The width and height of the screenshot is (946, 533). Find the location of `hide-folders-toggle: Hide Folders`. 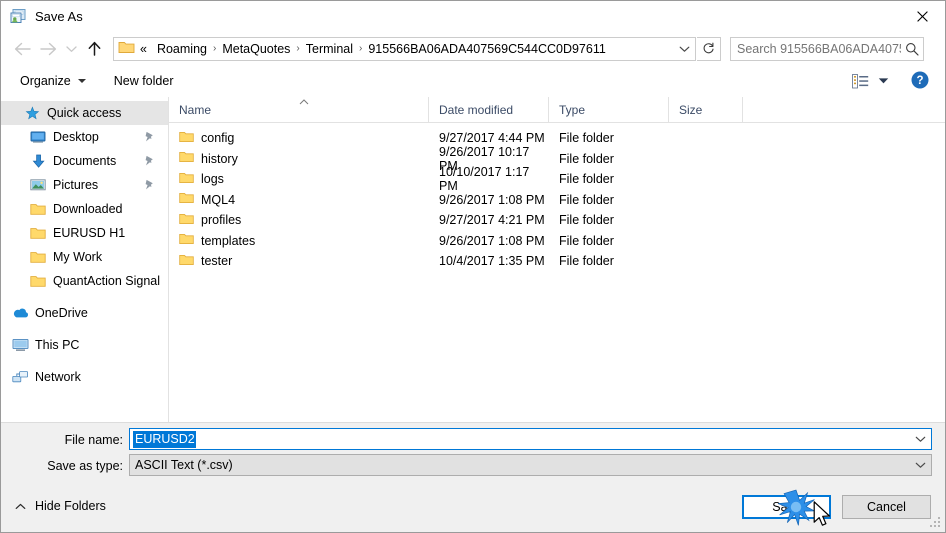

hide-folders-toggle: Hide Folders is located at coordinates (60, 506).